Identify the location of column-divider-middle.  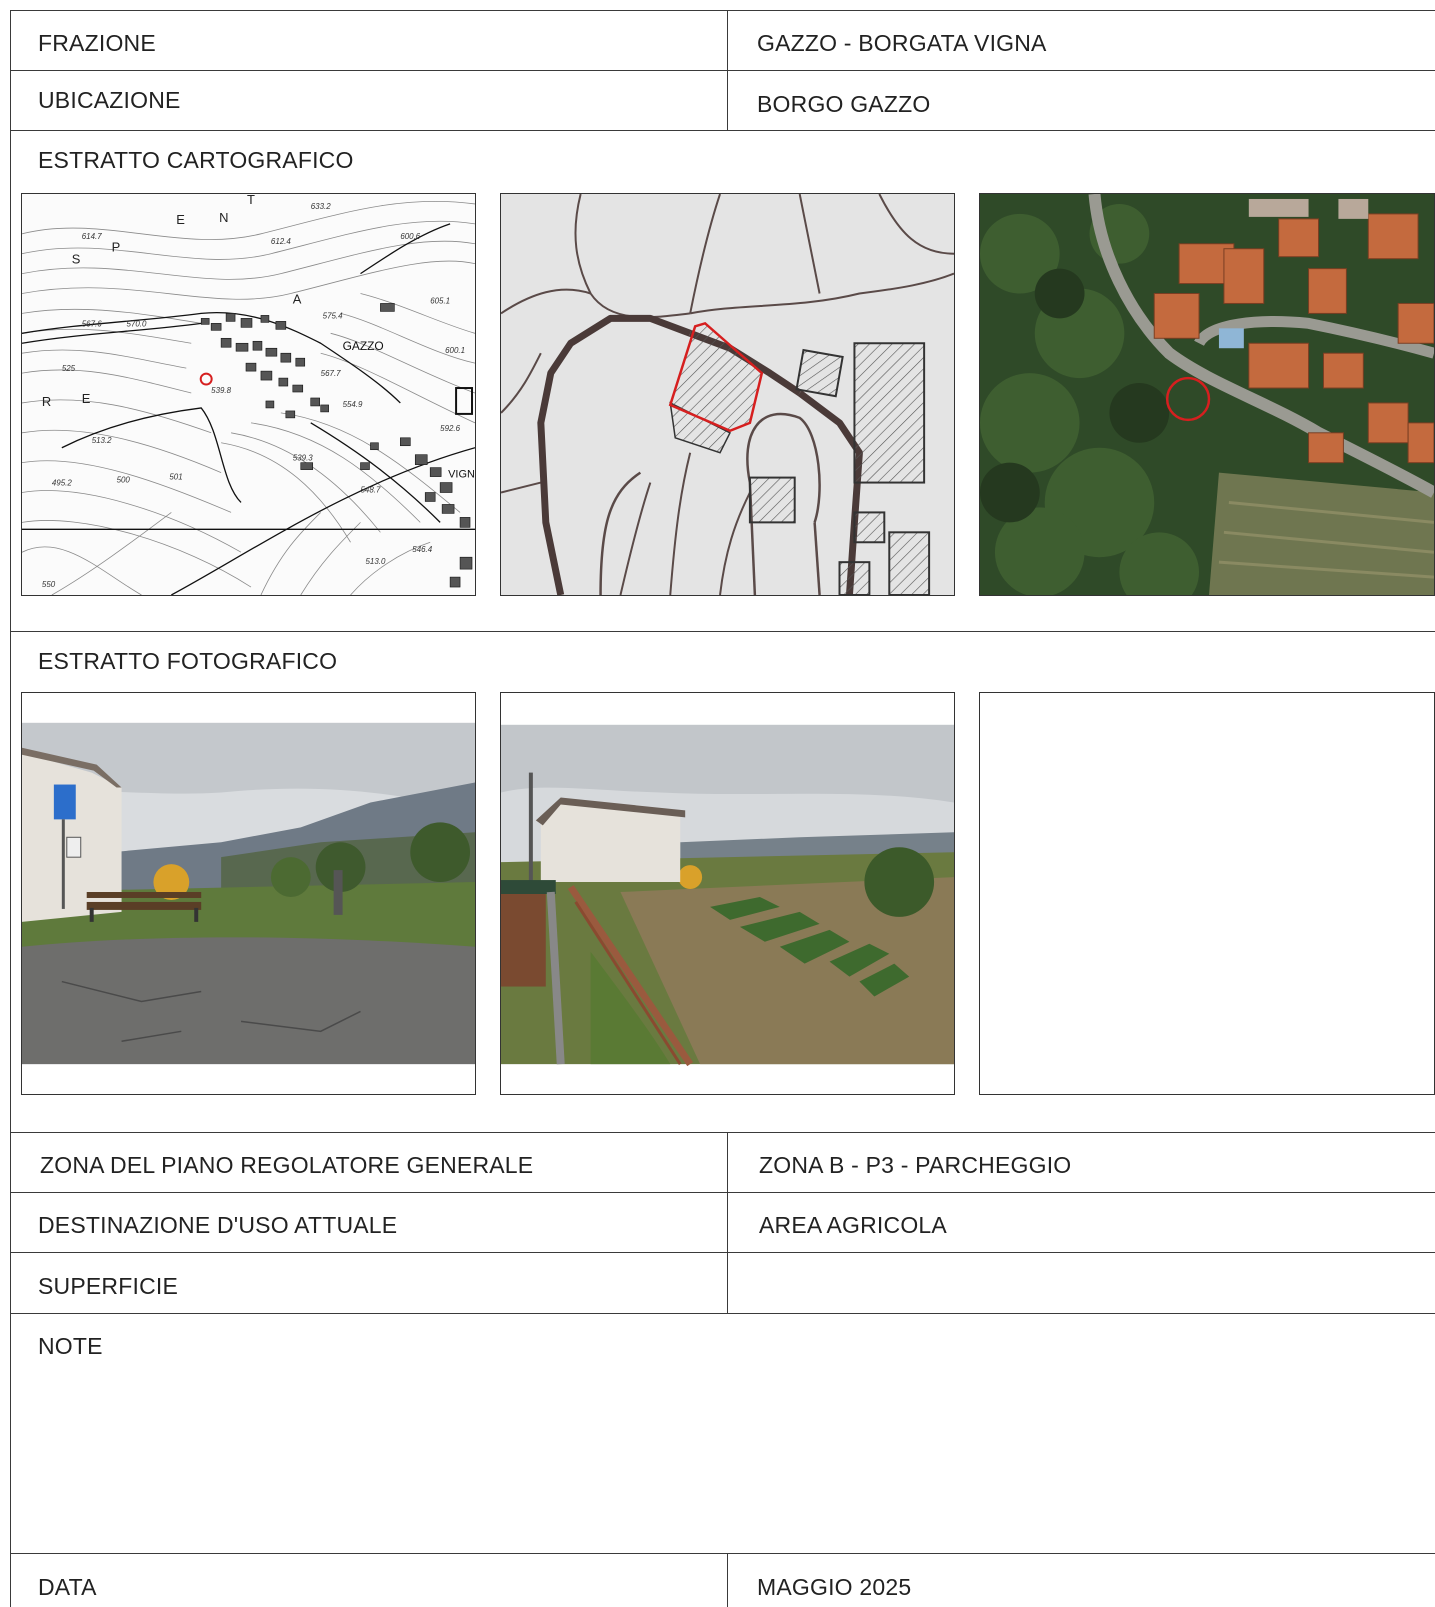
(727, 1222).